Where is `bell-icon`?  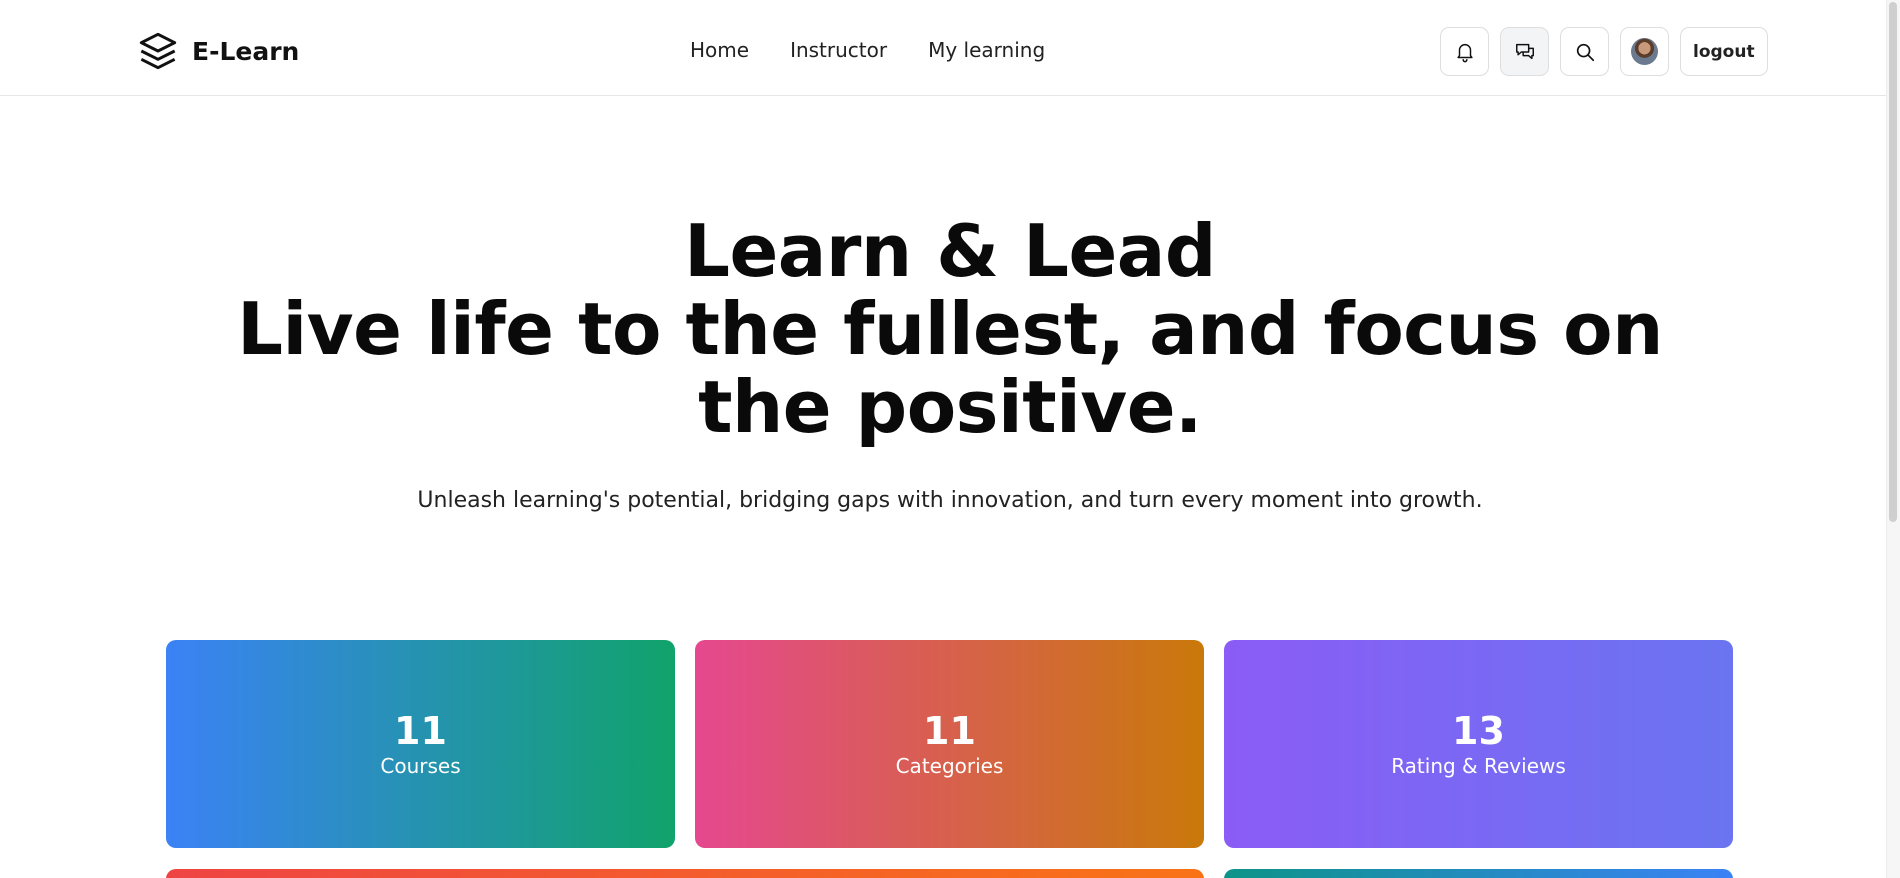 bell-icon is located at coordinates (1464, 52).